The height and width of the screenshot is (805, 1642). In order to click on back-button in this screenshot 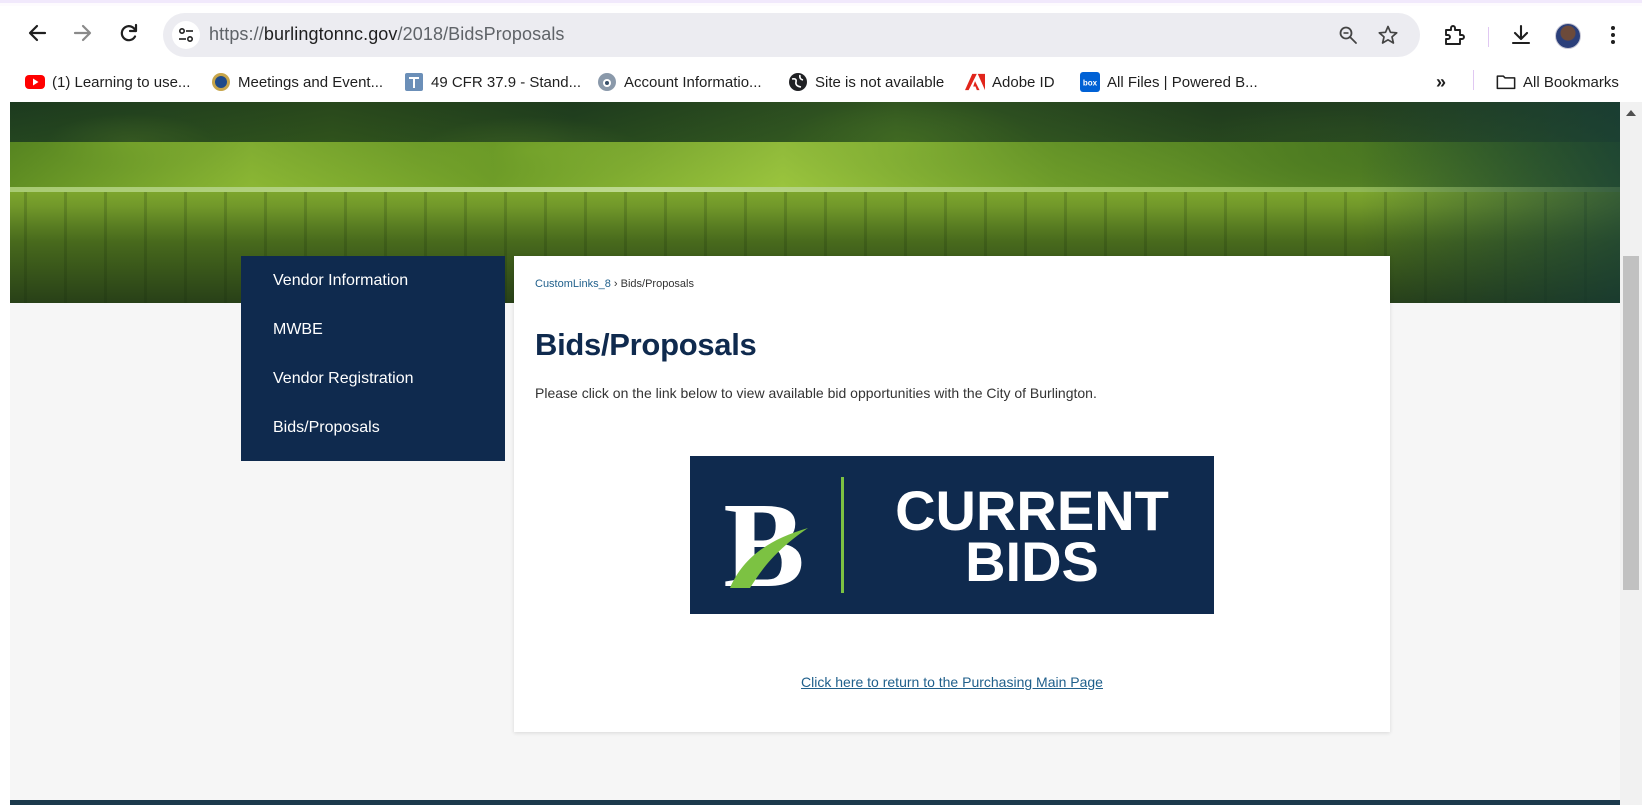, I will do `click(37, 33)`.